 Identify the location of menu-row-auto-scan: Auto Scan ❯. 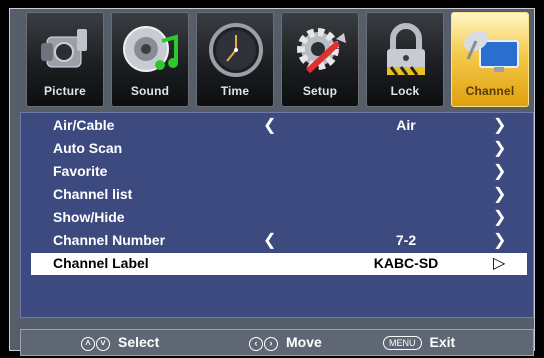
(279, 149).